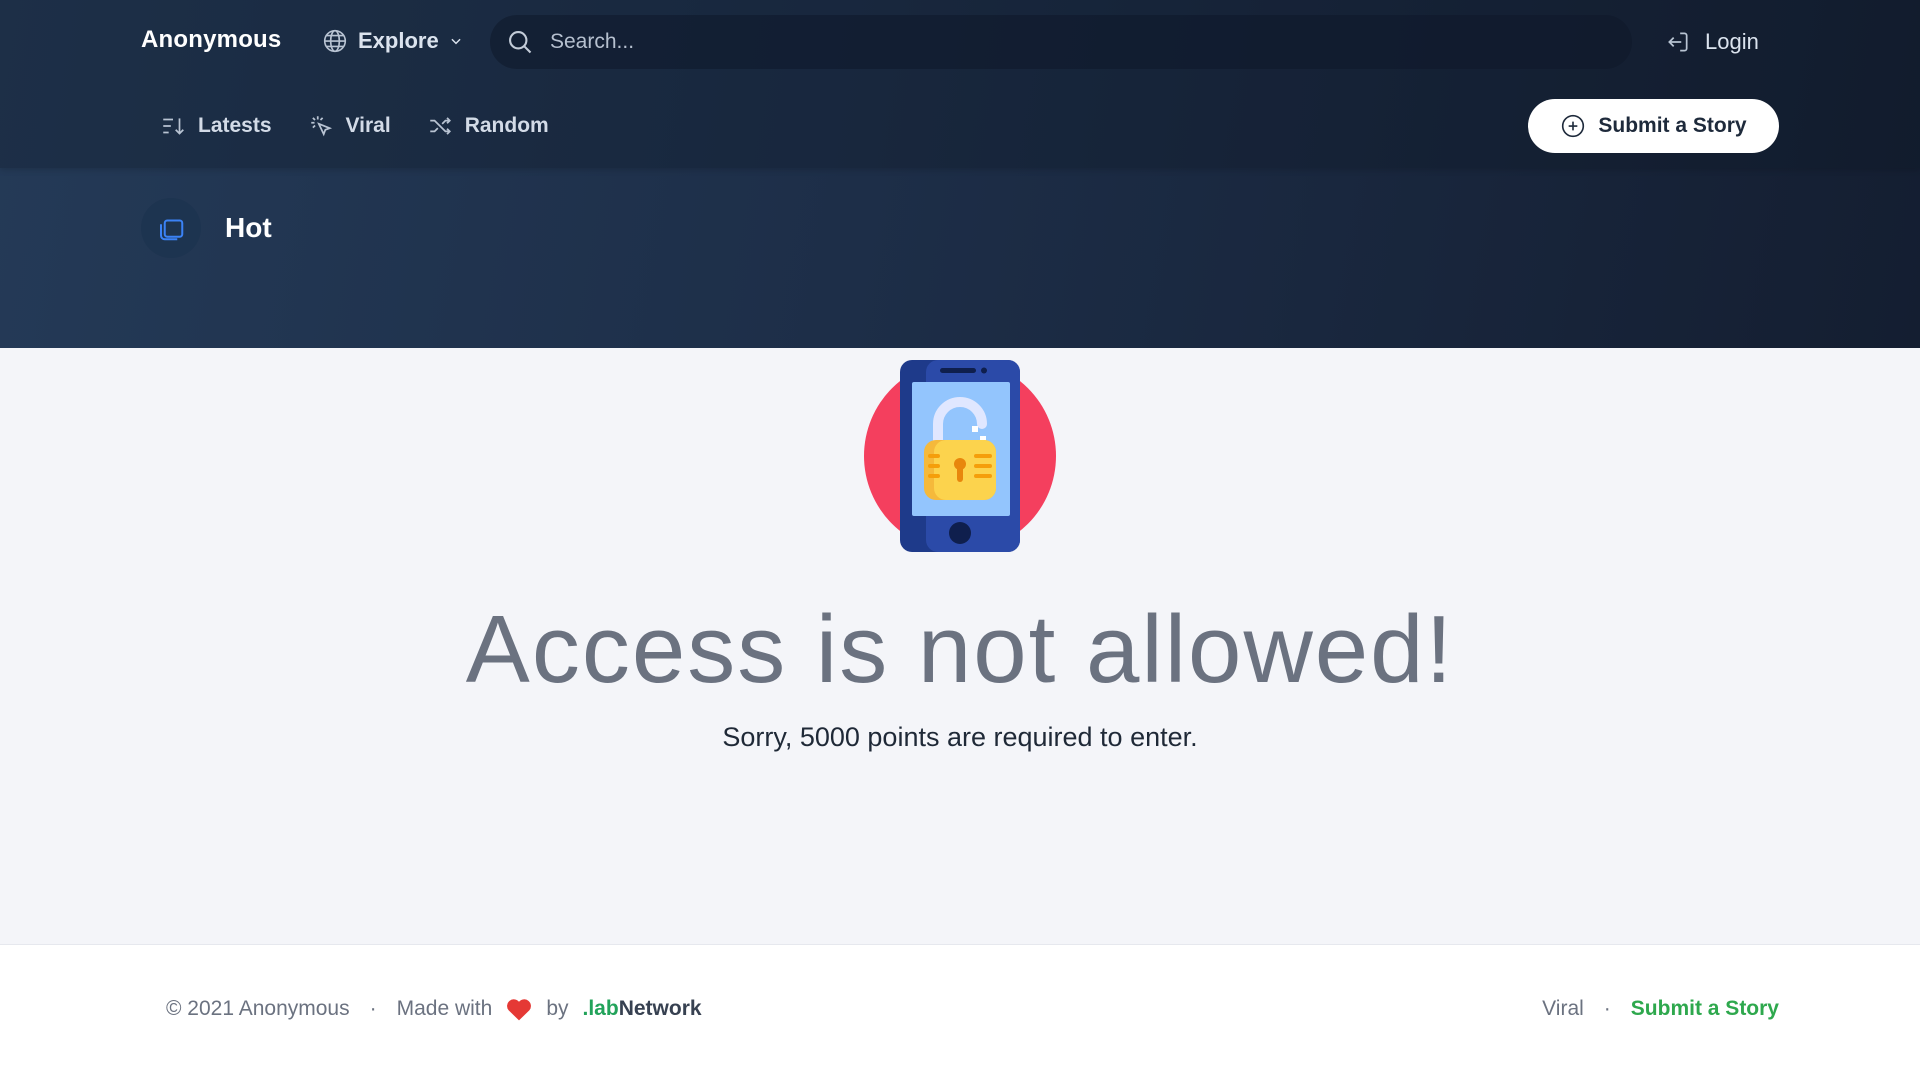 This screenshot has width=1920, height=1072. What do you see at coordinates (660, 1008) in the screenshot?
I see `labnetwork-suffix: Network` at bounding box center [660, 1008].